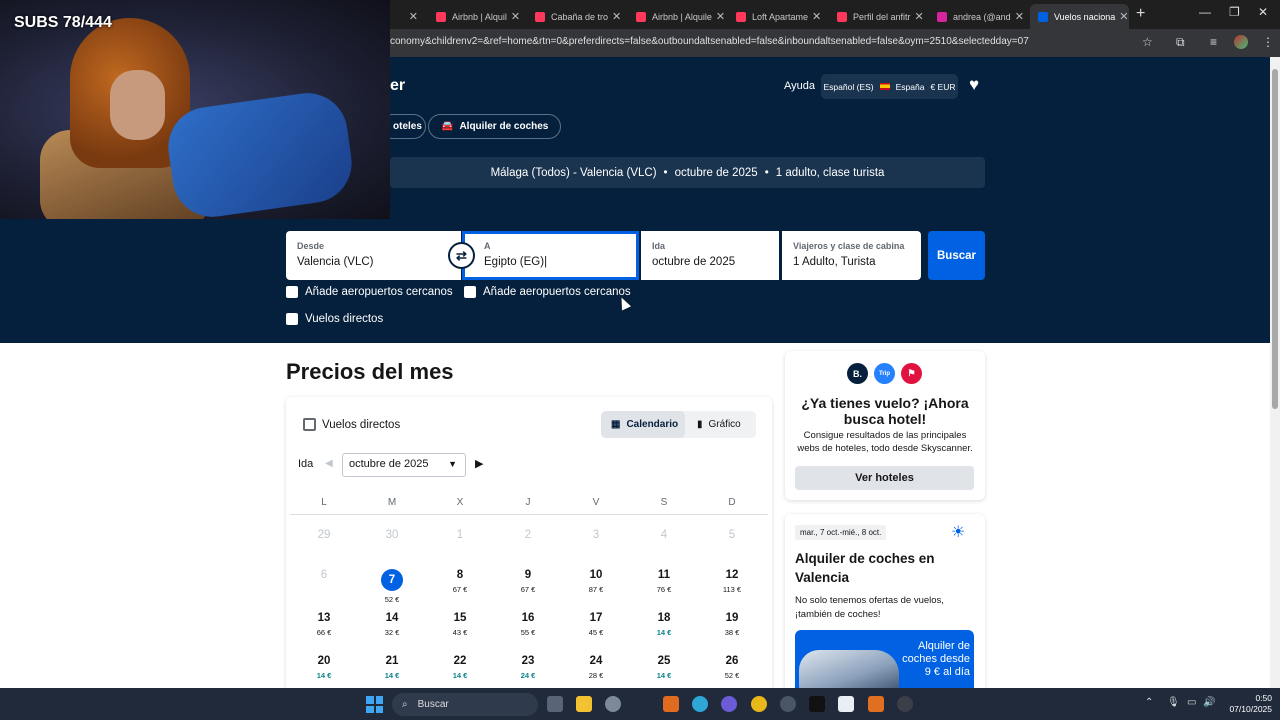 This screenshot has width=1280, height=720. Describe the element at coordinates (817, 704) in the screenshot. I see `tiktok-icon` at that location.